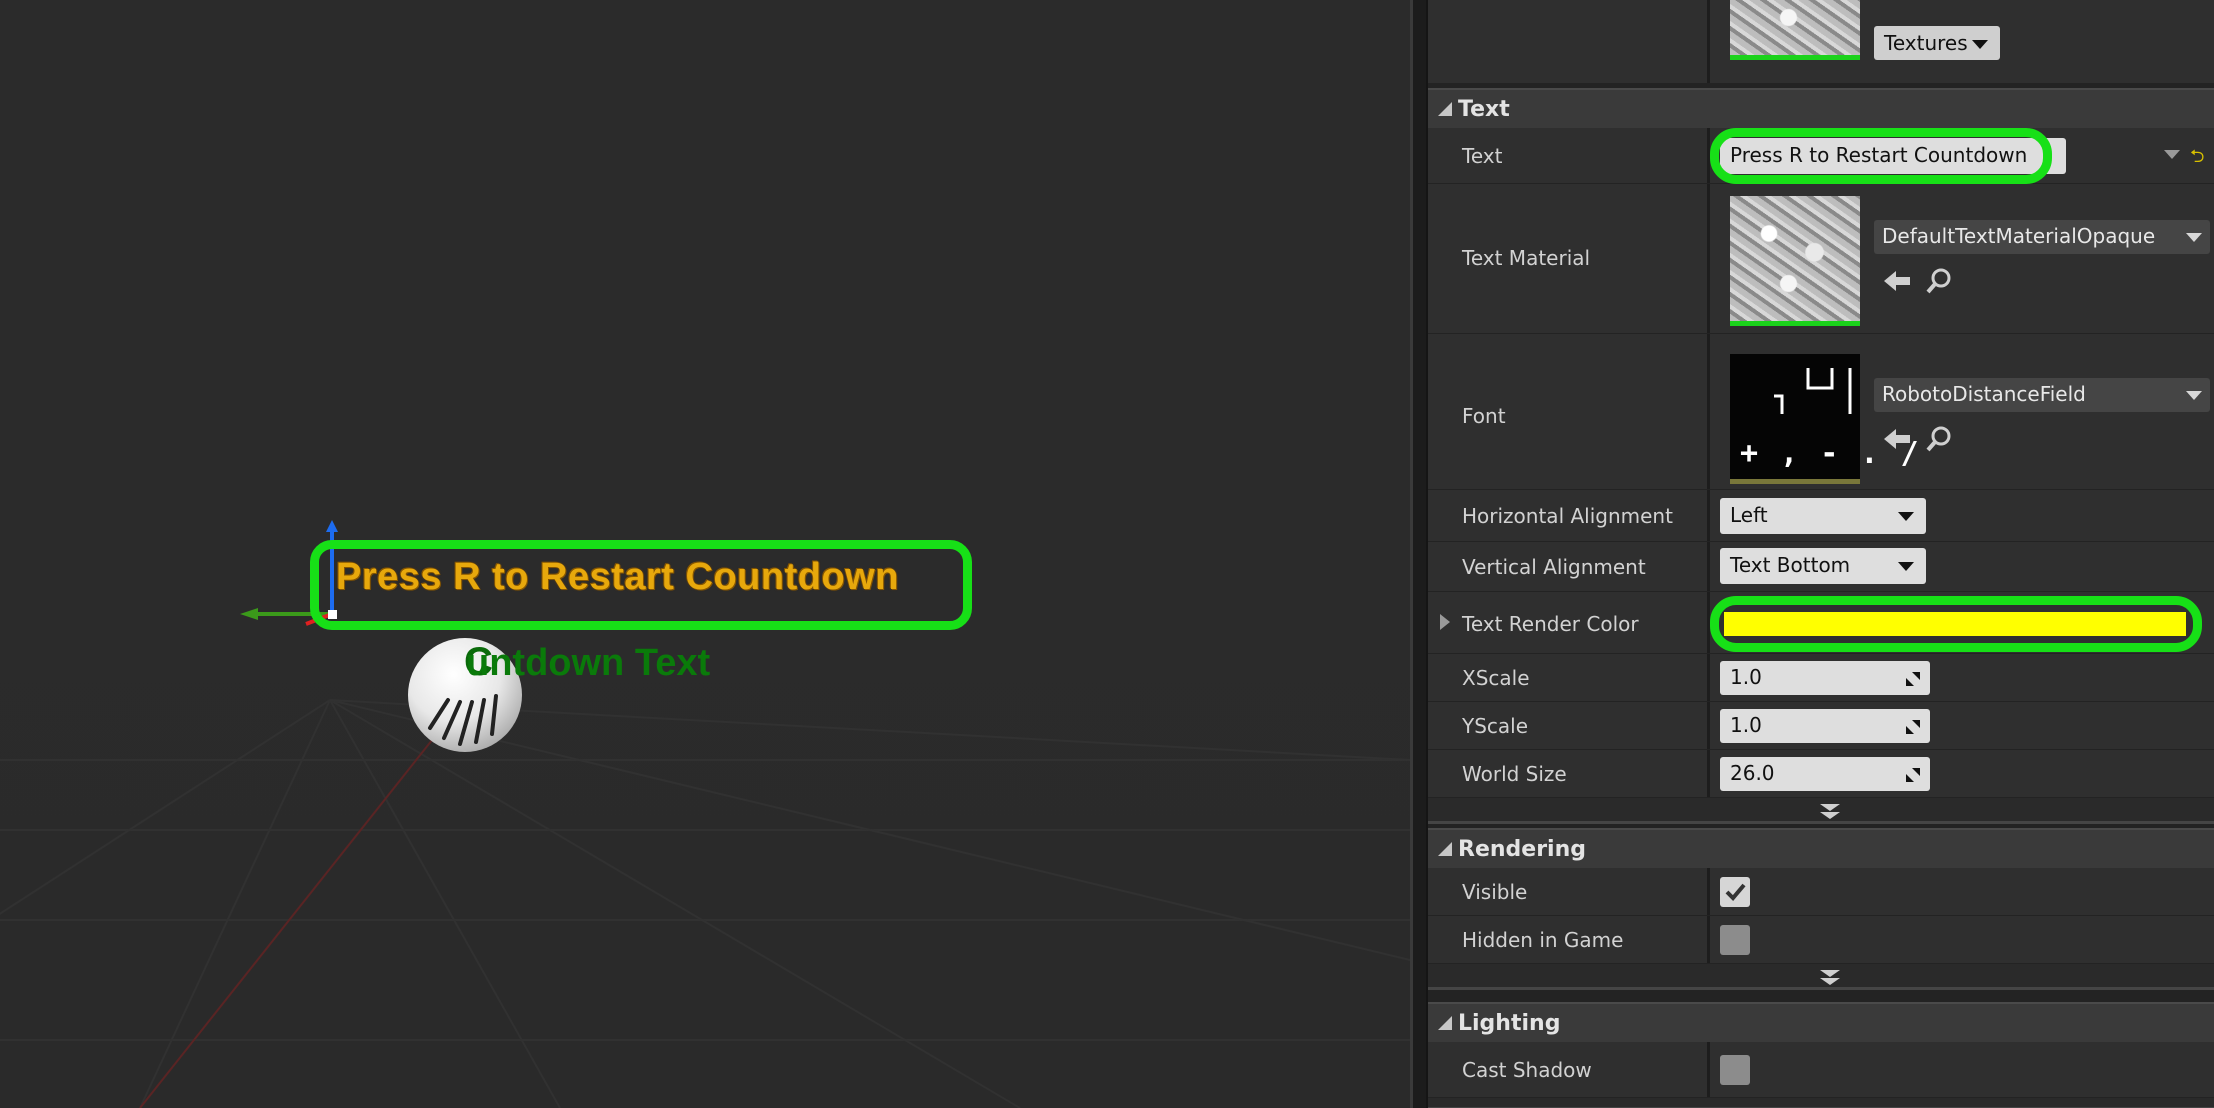  I want to click on property-hidden-in-game: Hidden in Game, so click(1821, 940).